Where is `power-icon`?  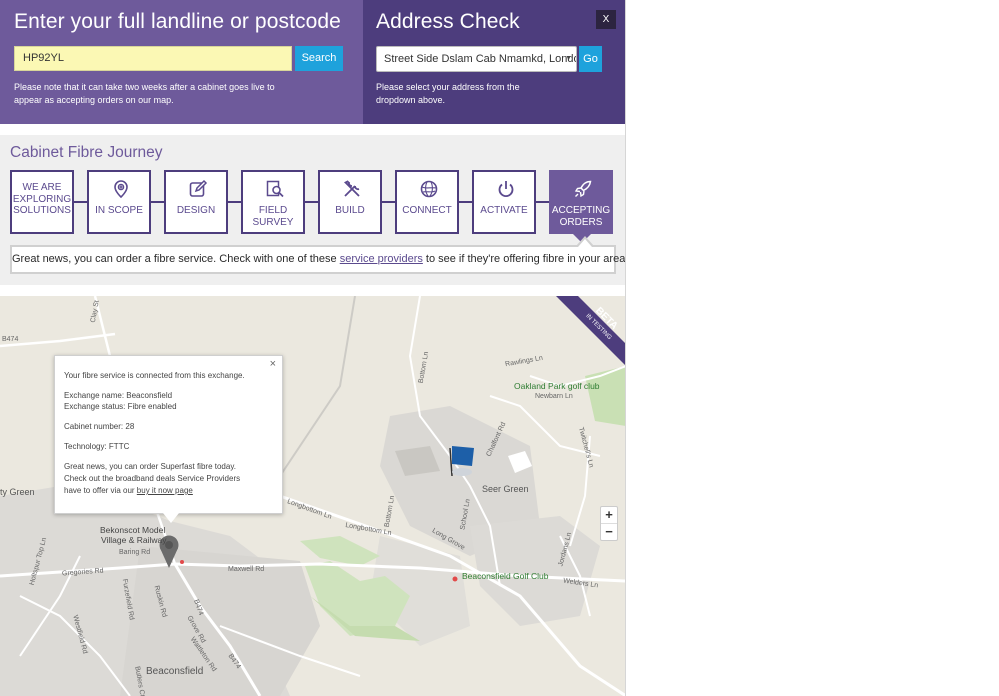
power-icon is located at coordinates (506, 189).